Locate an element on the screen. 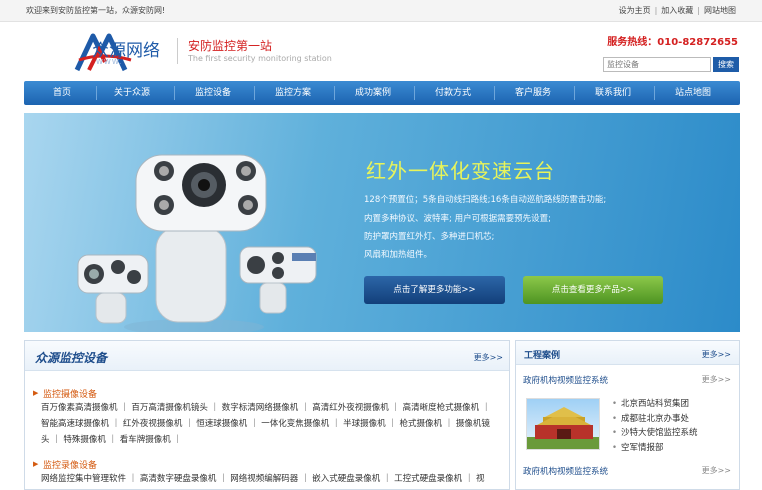  banner-desc-line: 风扇和加热组件。 is located at coordinates (398, 255).